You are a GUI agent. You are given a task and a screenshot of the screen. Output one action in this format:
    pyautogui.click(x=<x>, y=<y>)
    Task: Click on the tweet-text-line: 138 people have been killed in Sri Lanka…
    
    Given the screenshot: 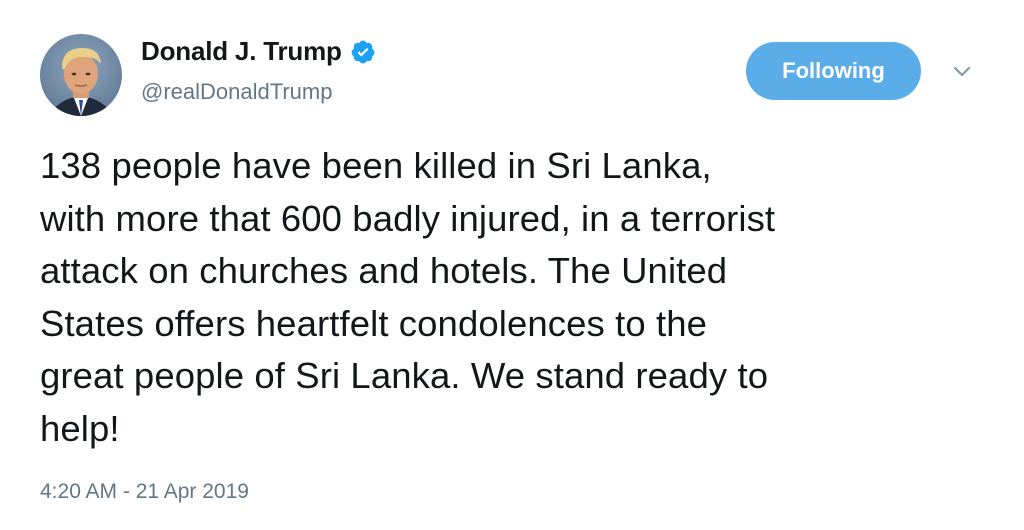 What is the action you would take?
    pyautogui.click(x=376, y=165)
    